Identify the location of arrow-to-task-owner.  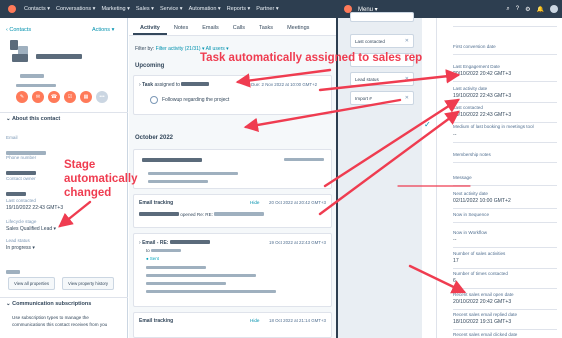
(283, 78).